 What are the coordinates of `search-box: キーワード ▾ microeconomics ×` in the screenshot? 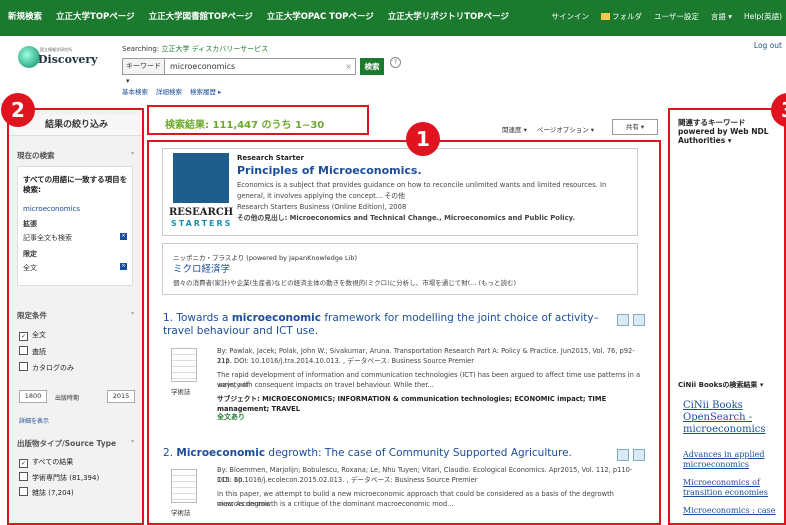 It's located at (239, 71).